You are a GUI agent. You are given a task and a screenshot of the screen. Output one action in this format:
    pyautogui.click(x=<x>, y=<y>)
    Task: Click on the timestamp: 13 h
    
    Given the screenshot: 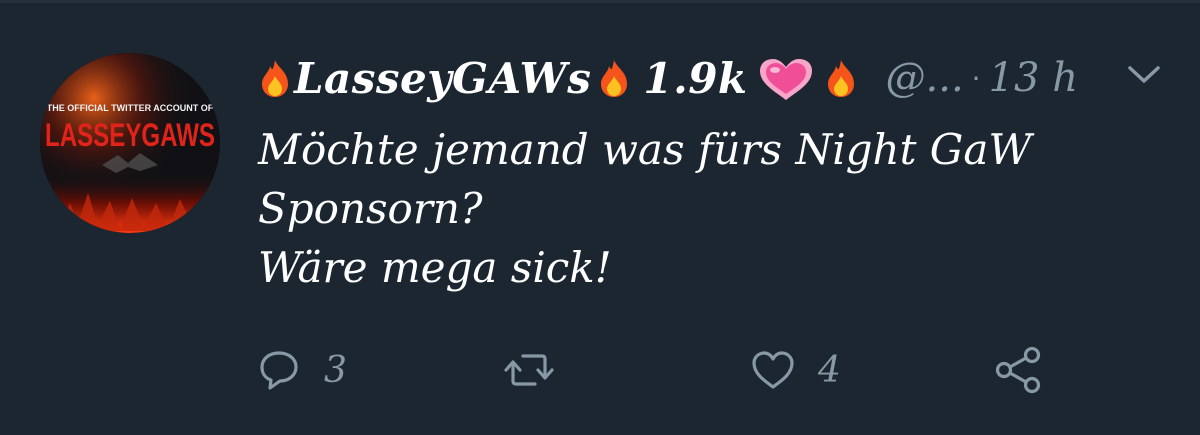 What is the action you would take?
    pyautogui.click(x=1033, y=78)
    